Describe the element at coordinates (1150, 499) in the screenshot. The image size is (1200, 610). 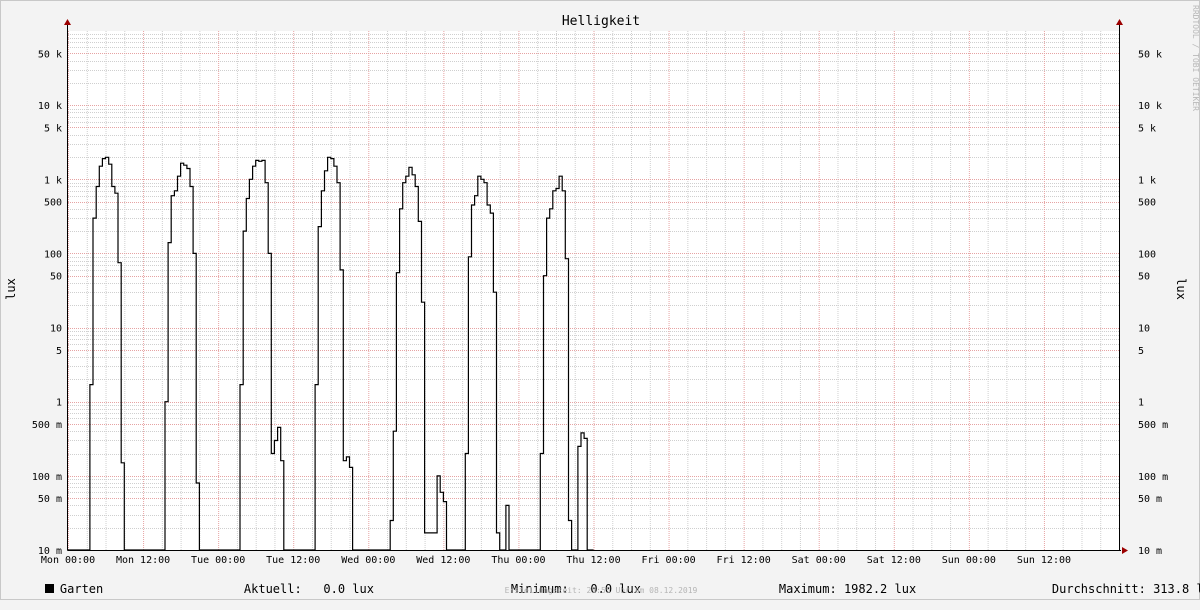
I see `y-tick-label-right: 50 m` at that location.